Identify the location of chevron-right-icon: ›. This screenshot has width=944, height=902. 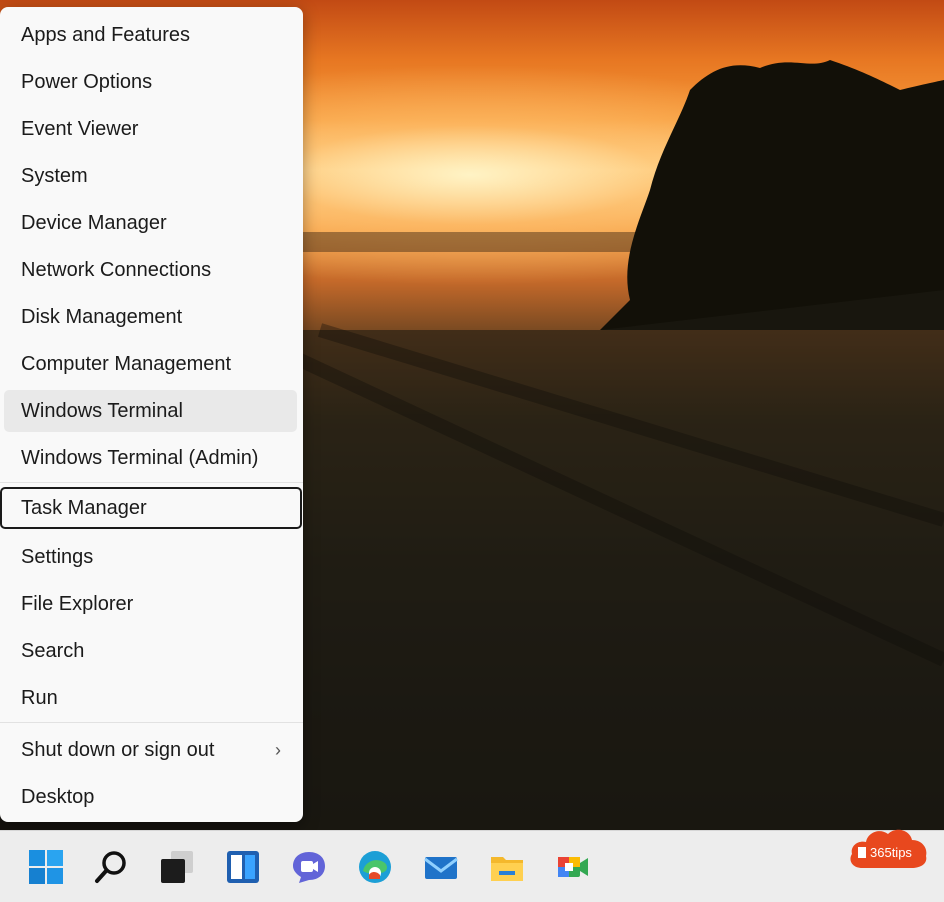
(278, 750).